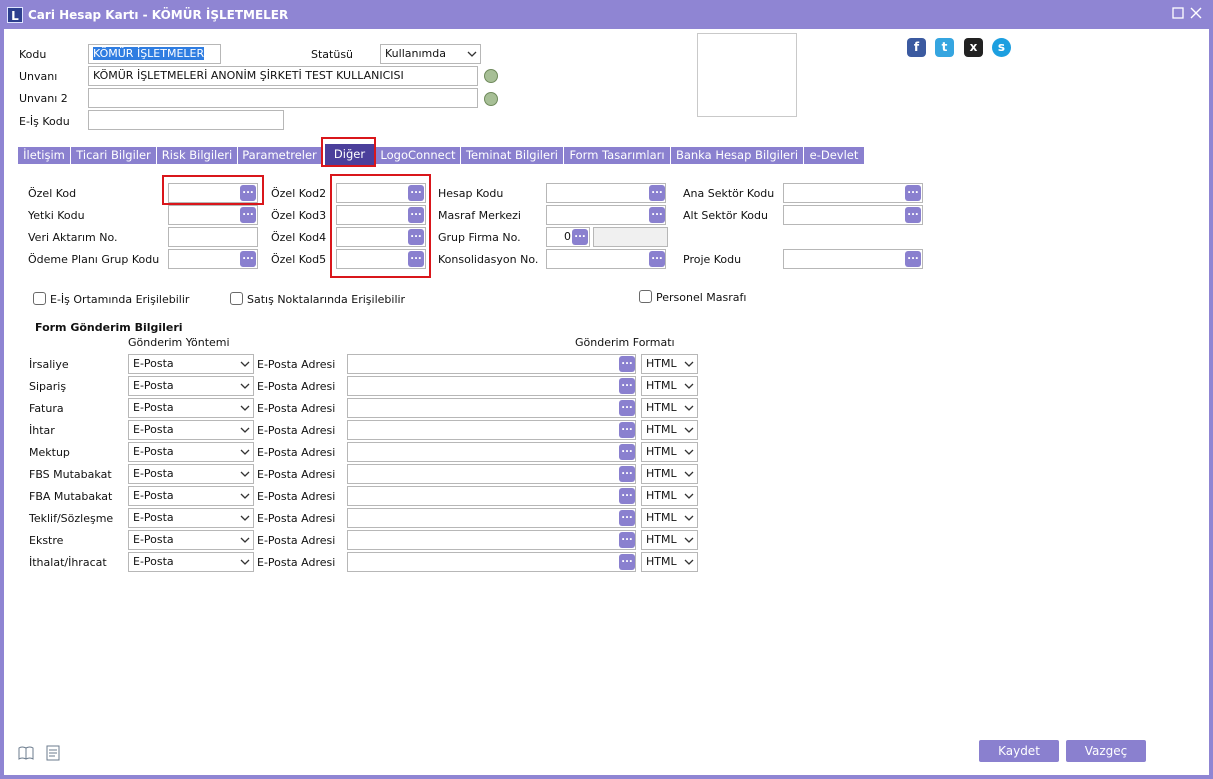 This screenshot has height=779, width=1213. I want to click on image-placeholder, so click(747, 75).